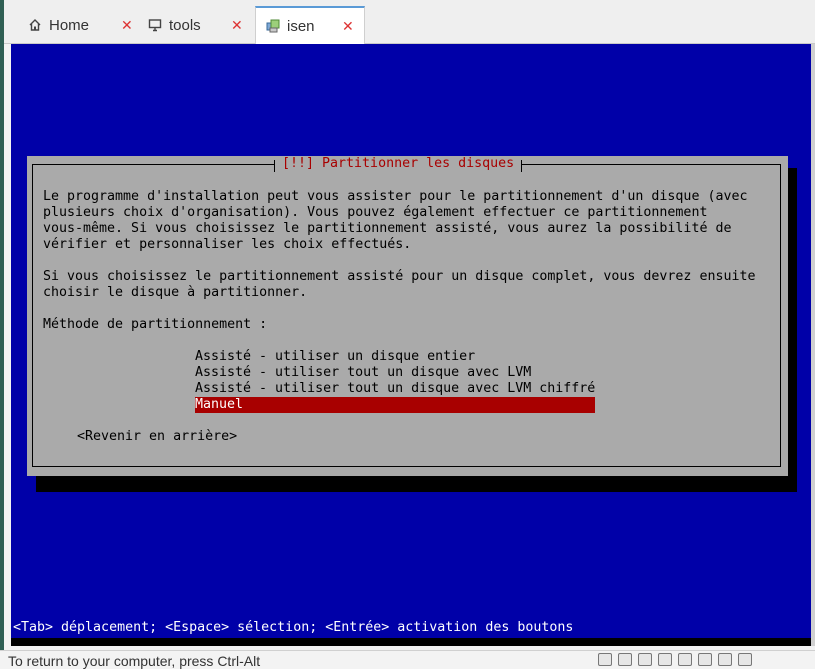  I want to click on tab-home: Home ✕, so click(84, 25).